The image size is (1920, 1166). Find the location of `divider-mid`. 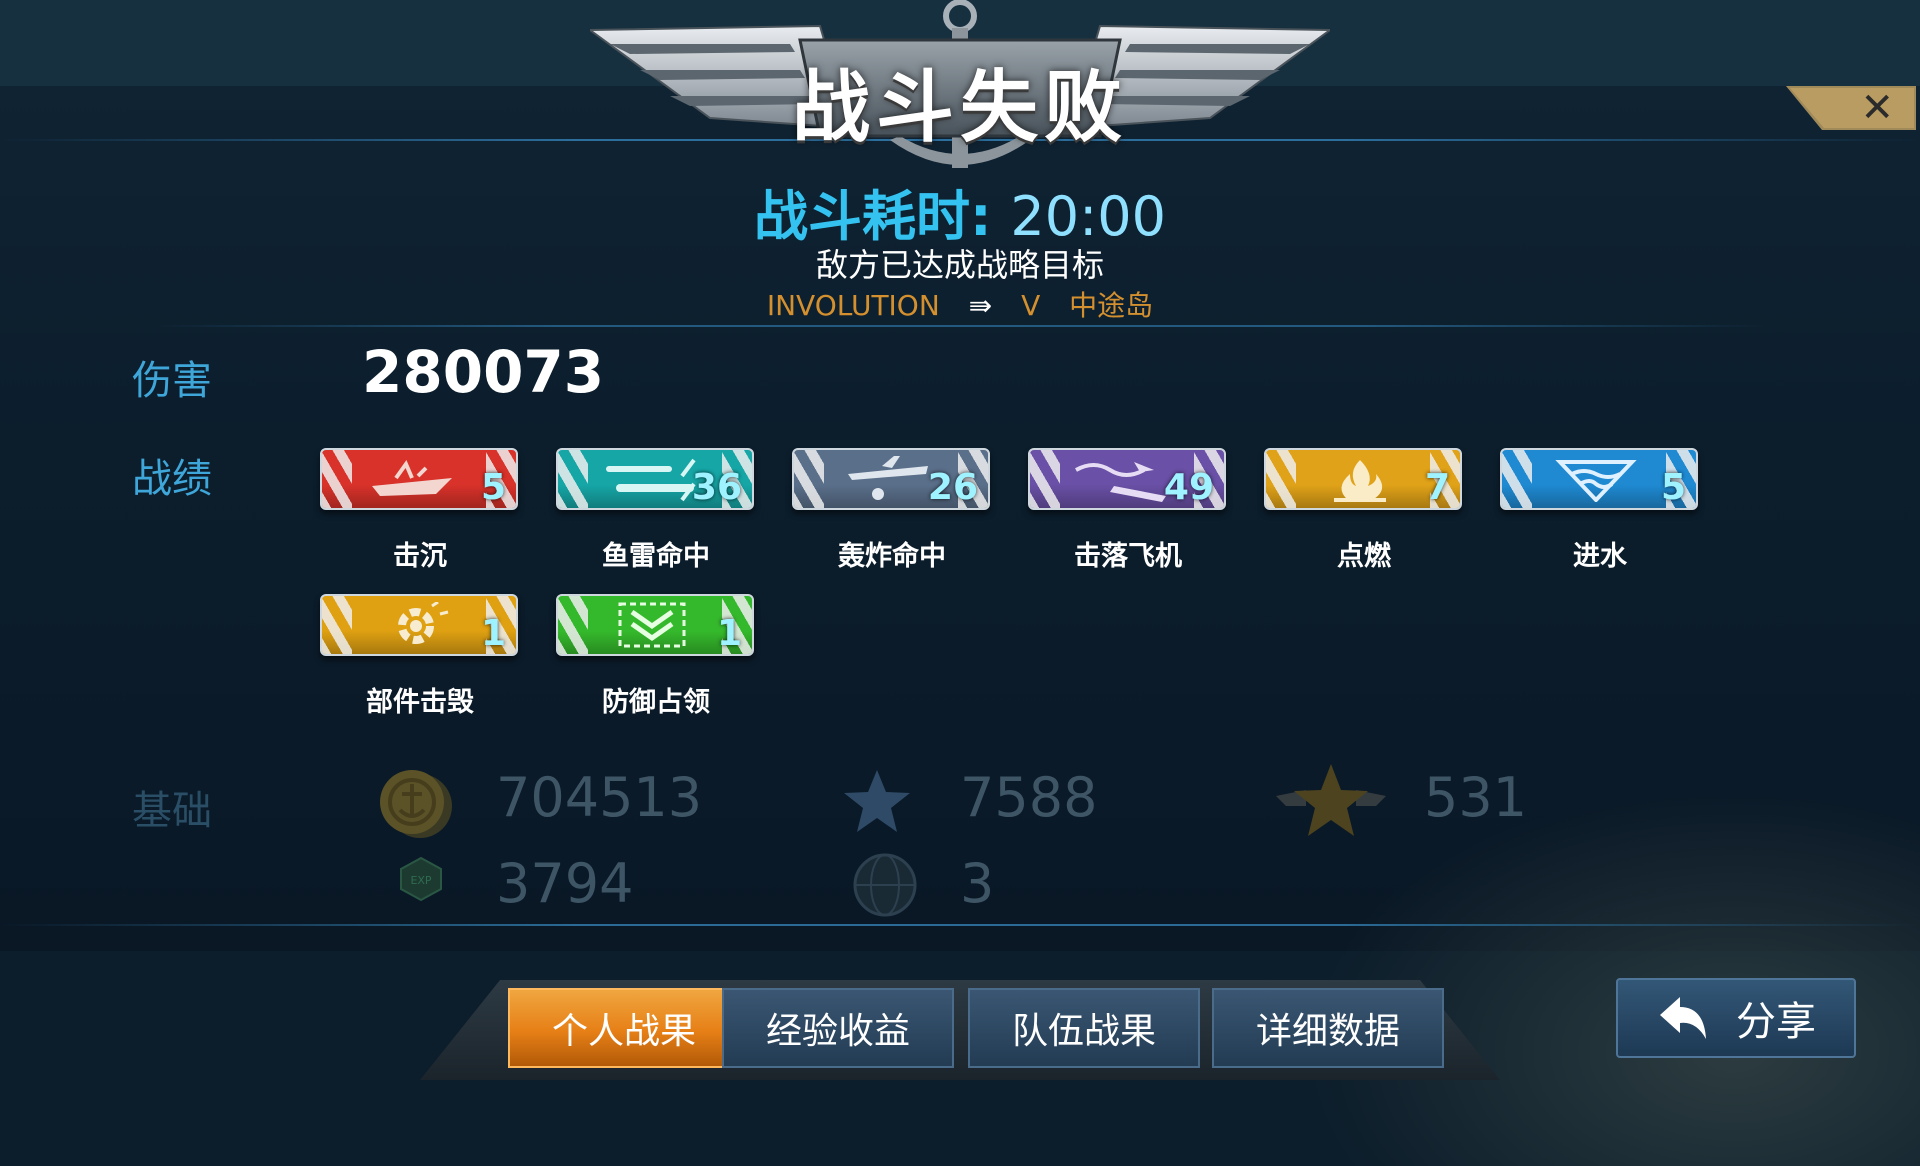

divider-mid is located at coordinates (960, 326).